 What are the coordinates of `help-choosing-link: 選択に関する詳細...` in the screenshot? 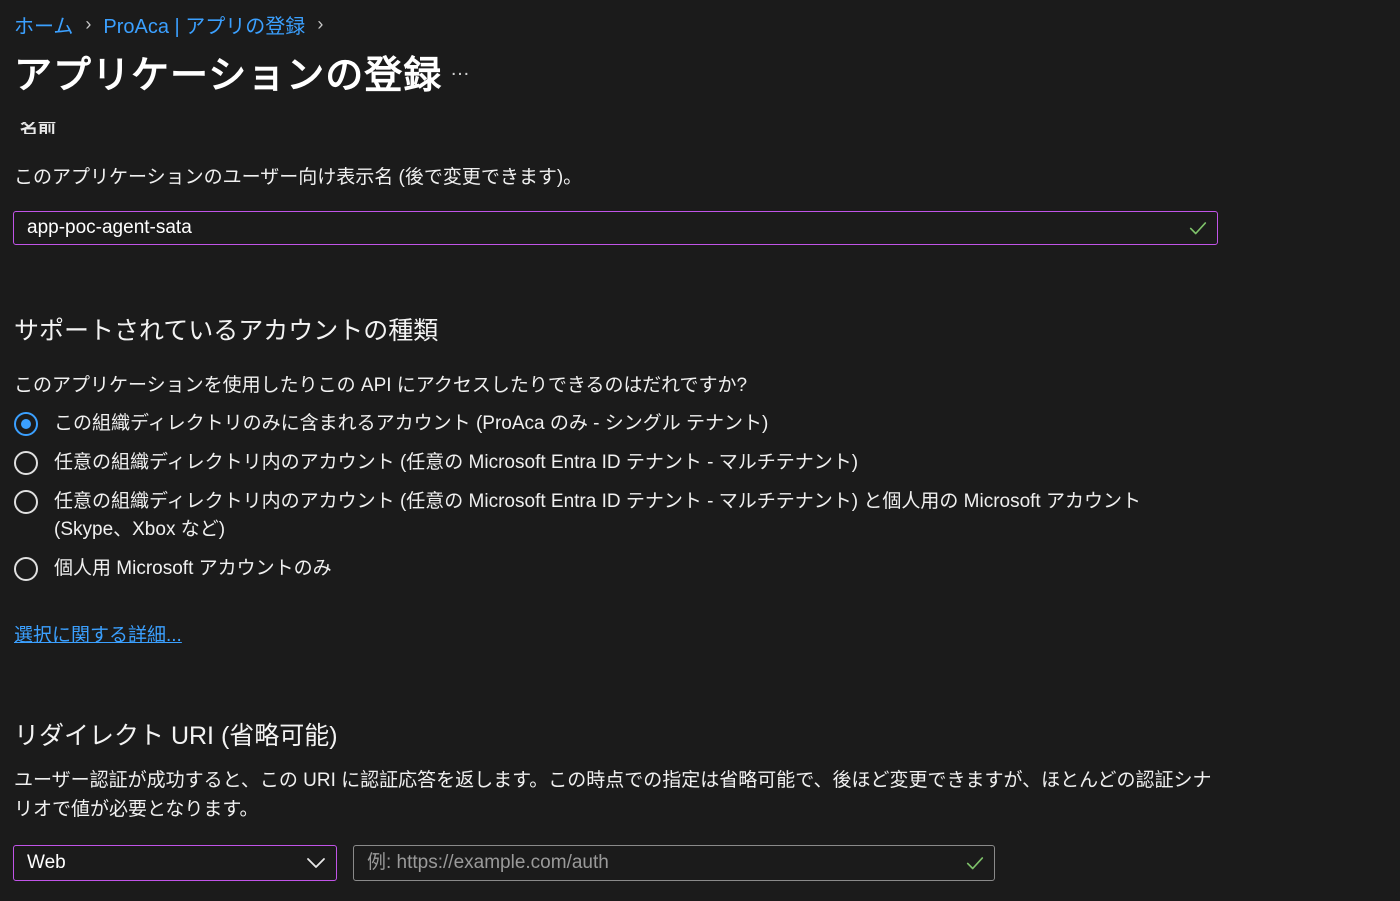 It's located at (98, 633).